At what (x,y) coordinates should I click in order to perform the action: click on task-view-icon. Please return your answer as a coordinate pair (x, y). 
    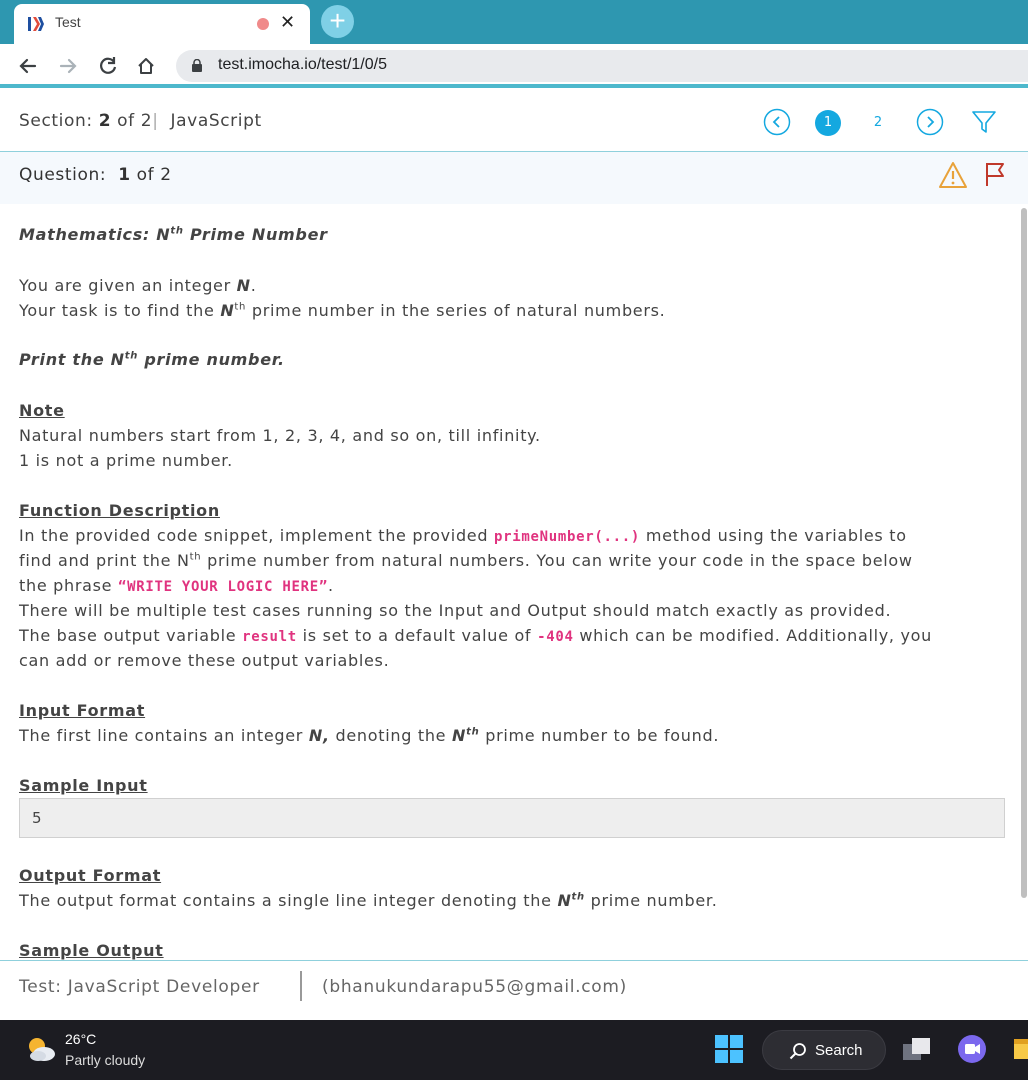
    Looking at the image, I should click on (917, 1049).